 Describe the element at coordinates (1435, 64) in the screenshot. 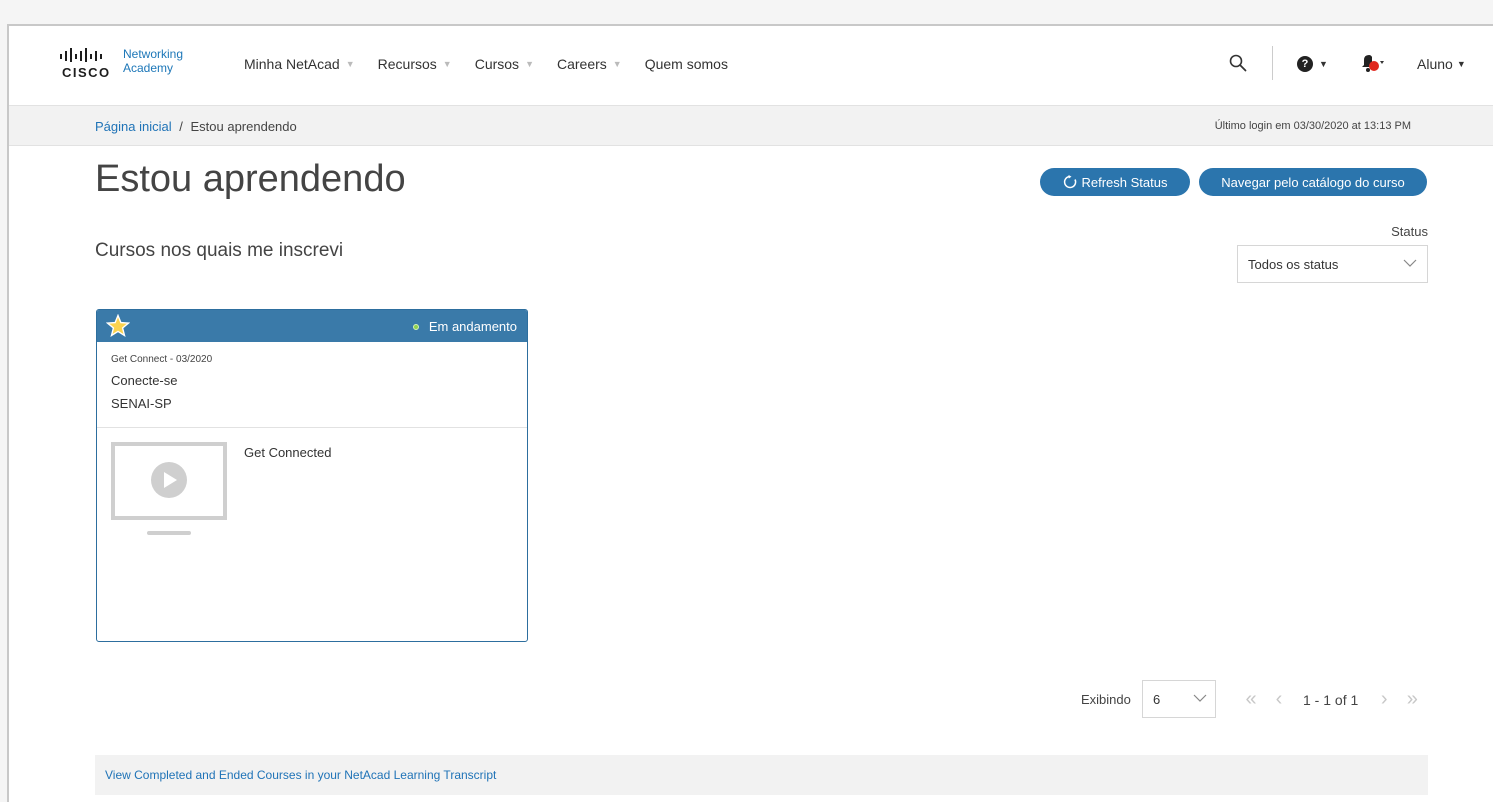

I see `user-menu-label: Aluno` at that location.